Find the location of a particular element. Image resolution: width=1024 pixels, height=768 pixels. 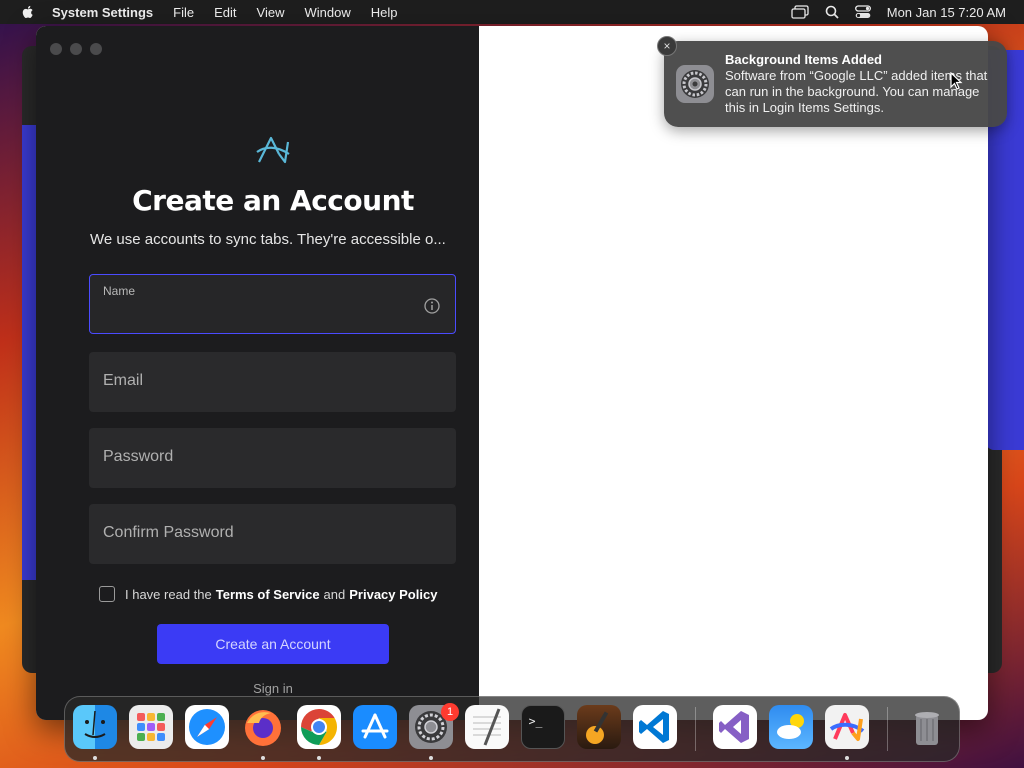

apple-menu-icon is located at coordinates (28, 12).